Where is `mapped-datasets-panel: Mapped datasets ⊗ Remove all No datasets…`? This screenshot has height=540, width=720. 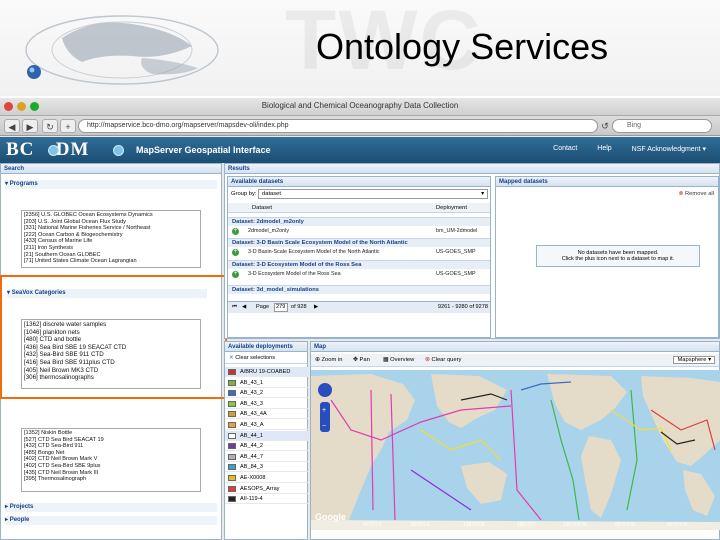
mapped-datasets-panel: Mapped datasets ⊗ Remove all No datasets… is located at coordinates (607, 257).